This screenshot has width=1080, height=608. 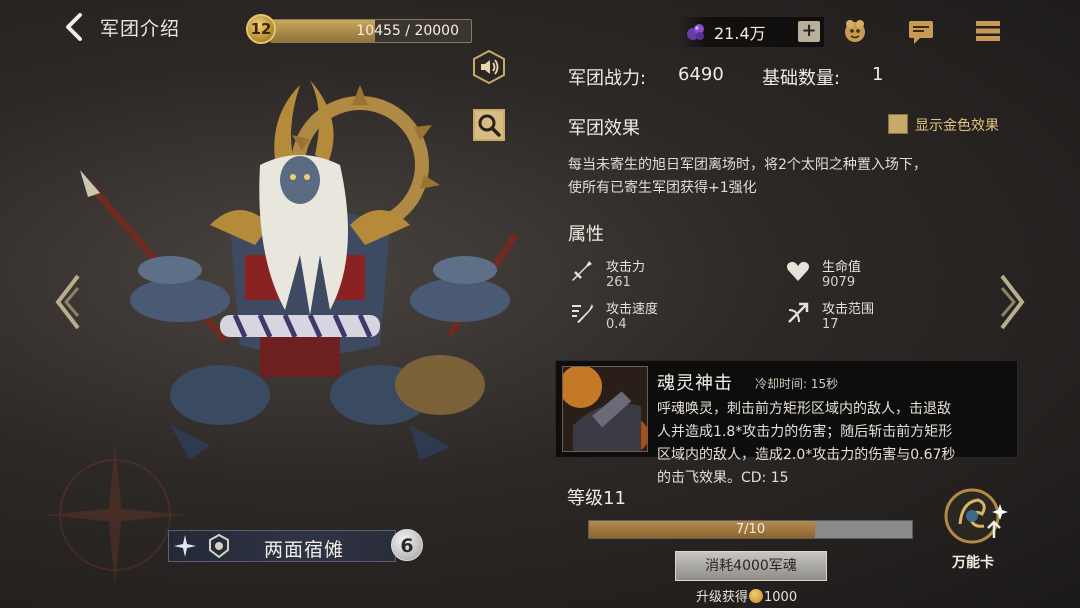 I want to click on attack-speed-value: 0.4, so click(x=616, y=324).